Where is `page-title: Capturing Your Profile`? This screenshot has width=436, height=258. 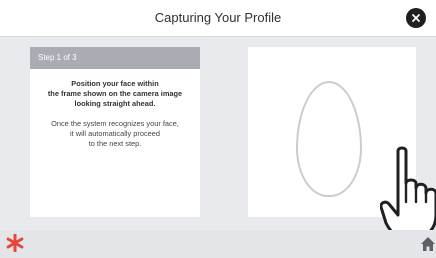 page-title: Capturing Your Profile is located at coordinates (218, 17).